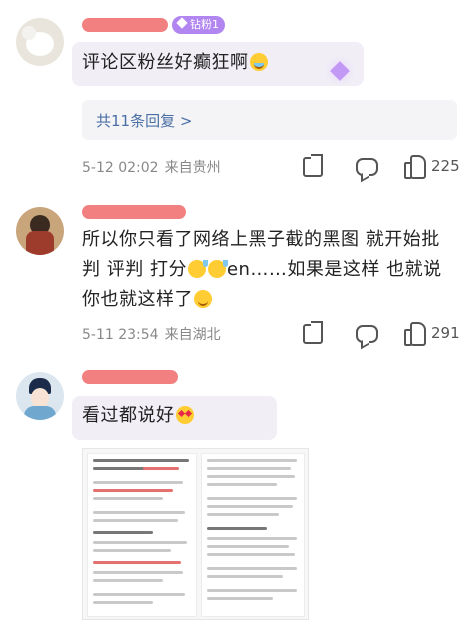  I want to click on fan-badge: 钻粉1, so click(198, 25).